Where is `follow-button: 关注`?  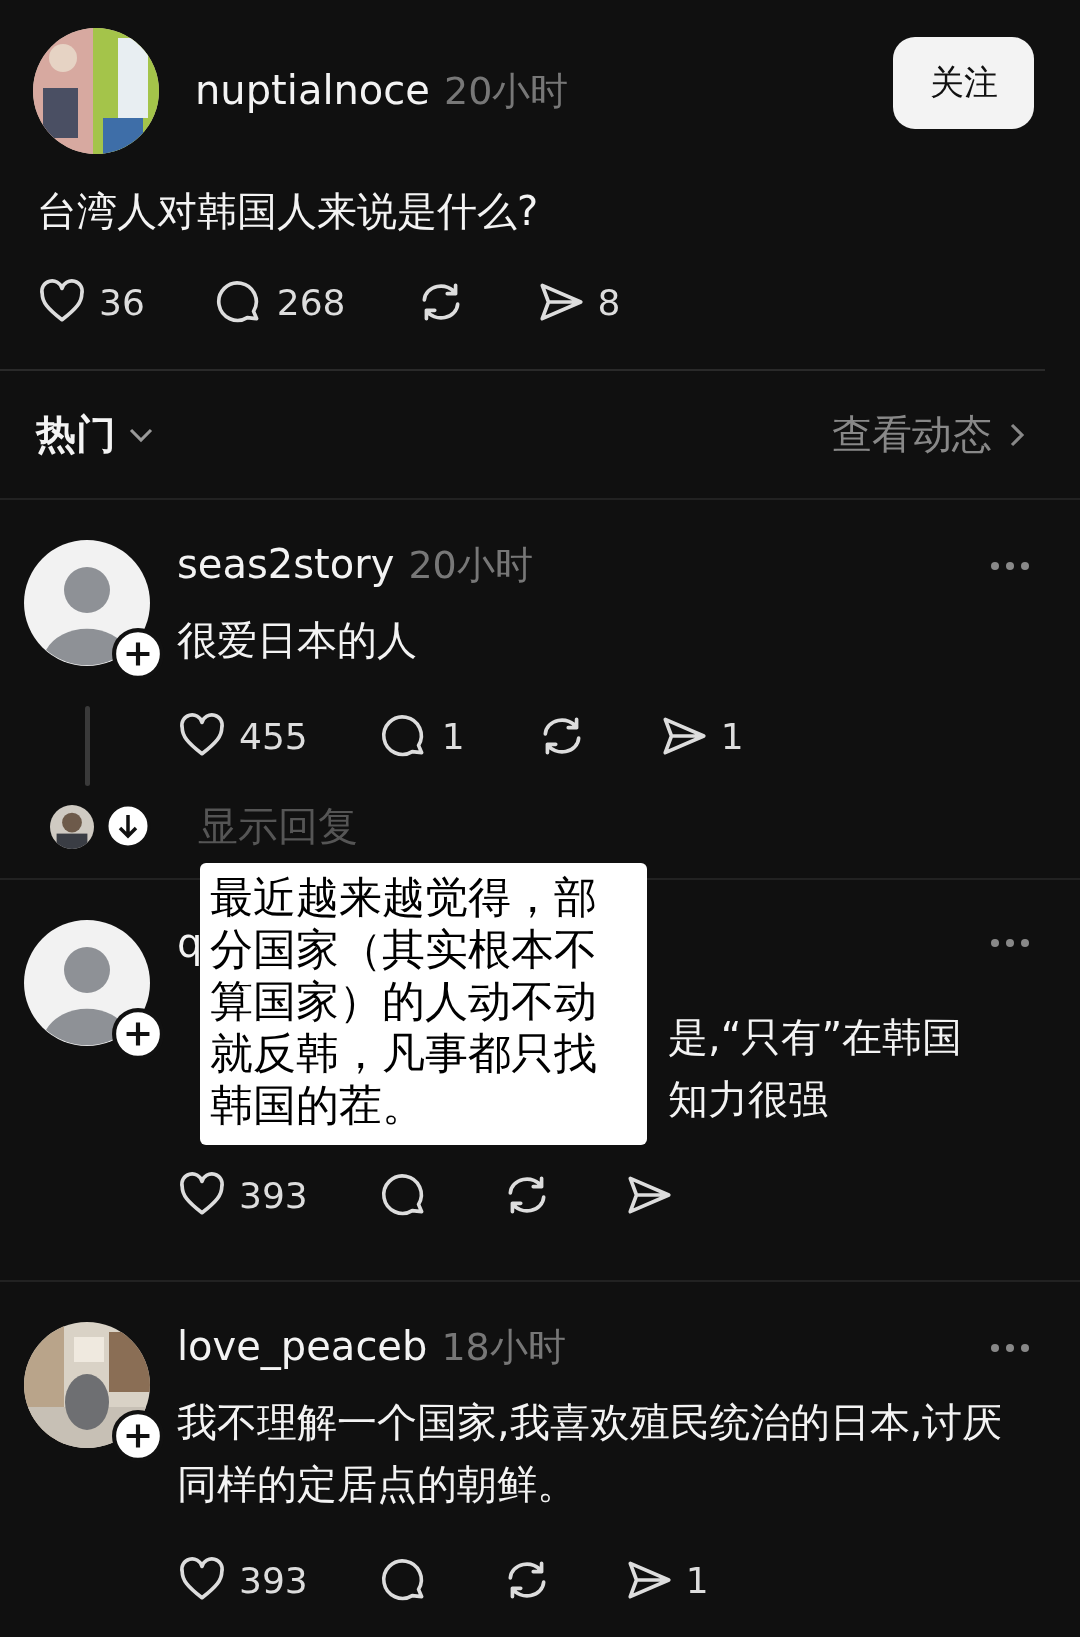 follow-button: 关注 is located at coordinates (963, 83).